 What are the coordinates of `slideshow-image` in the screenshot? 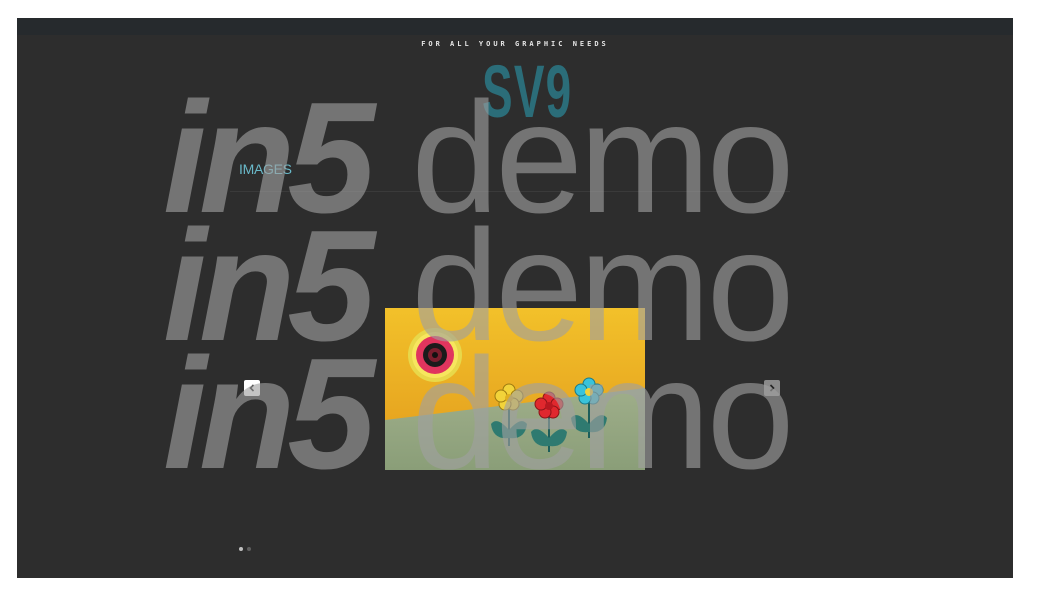 It's located at (515, 389).